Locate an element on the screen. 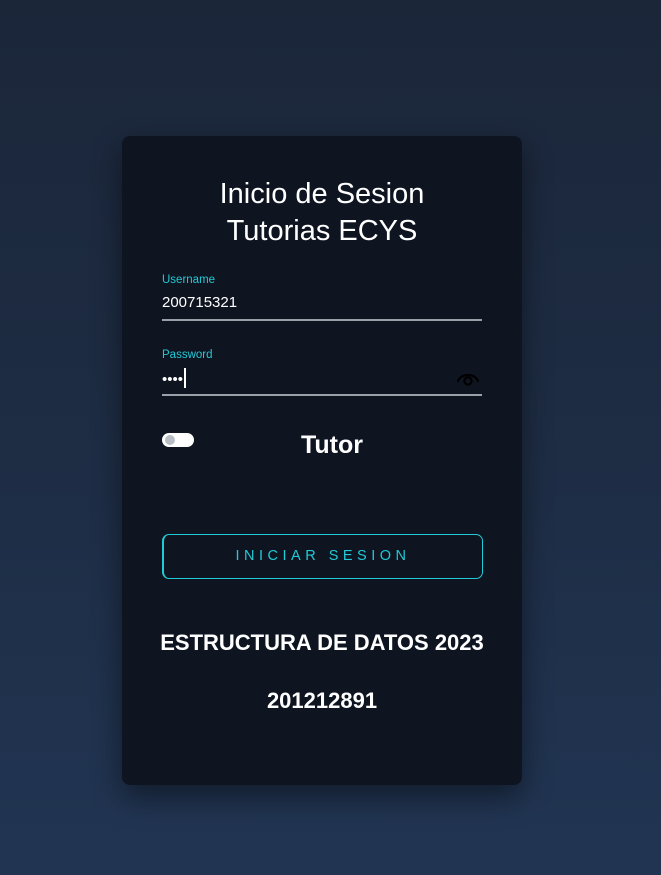  tutor-toggle-row: Tutor is located at coordinates (322, 447).